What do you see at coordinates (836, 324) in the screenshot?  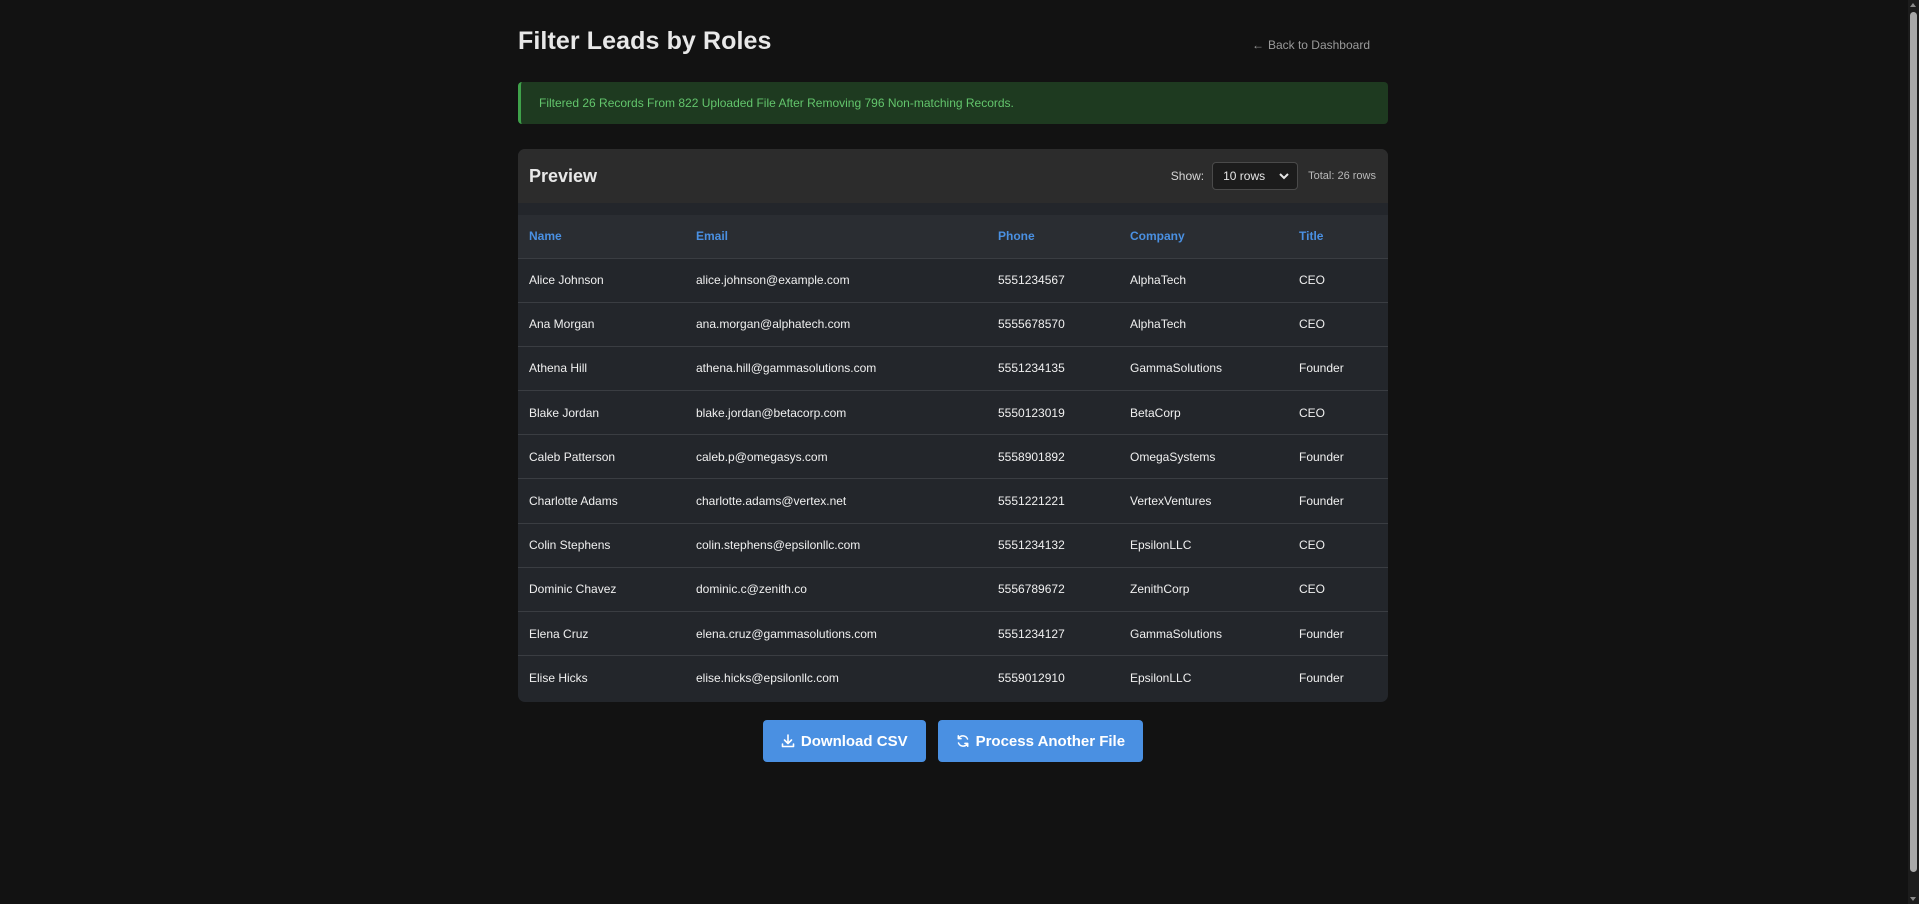 I see `cell-email: ana.morgan@alphatech.com` at bounding box center [836, 324].